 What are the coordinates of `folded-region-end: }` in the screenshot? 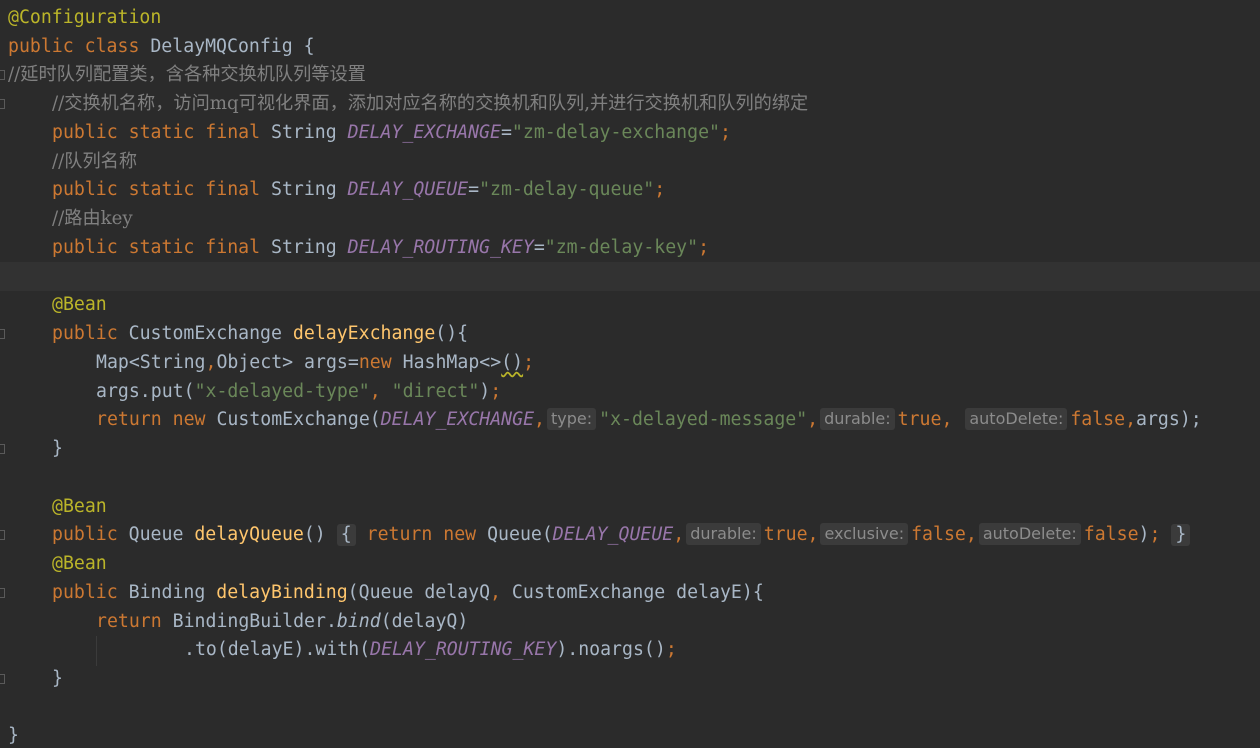 It's located at (1181, 535).